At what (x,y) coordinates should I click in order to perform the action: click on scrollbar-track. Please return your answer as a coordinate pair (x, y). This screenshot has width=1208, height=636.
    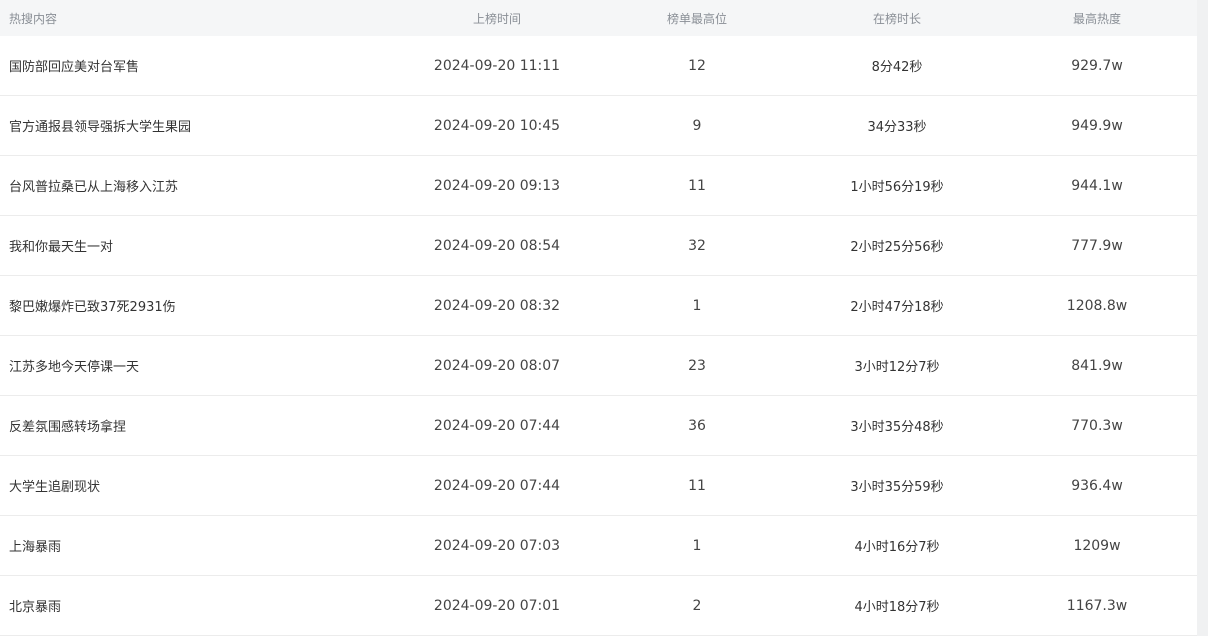
    Looking at the image, I should click on (1202, 318).